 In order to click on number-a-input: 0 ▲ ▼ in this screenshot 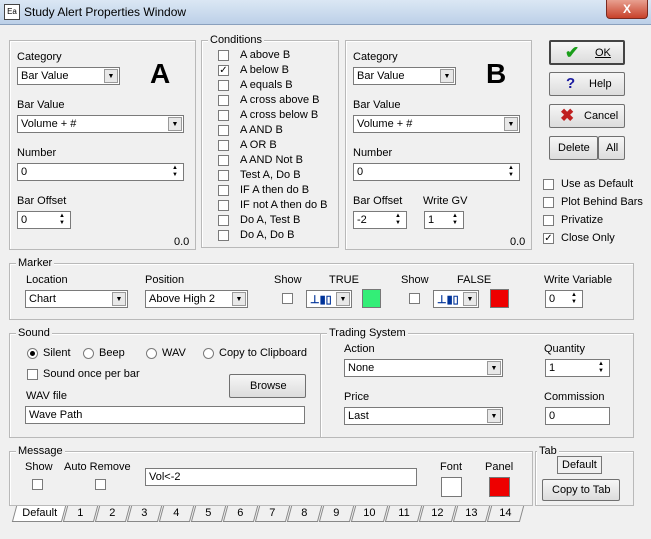, I will do `click(100, 172)`.